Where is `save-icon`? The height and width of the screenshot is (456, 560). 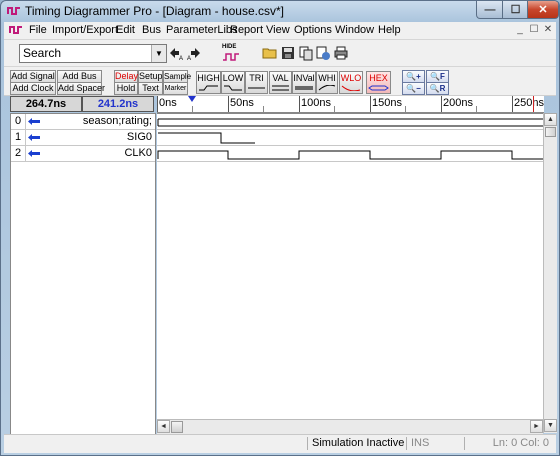 save-icon is located at coordinates (288, 53).